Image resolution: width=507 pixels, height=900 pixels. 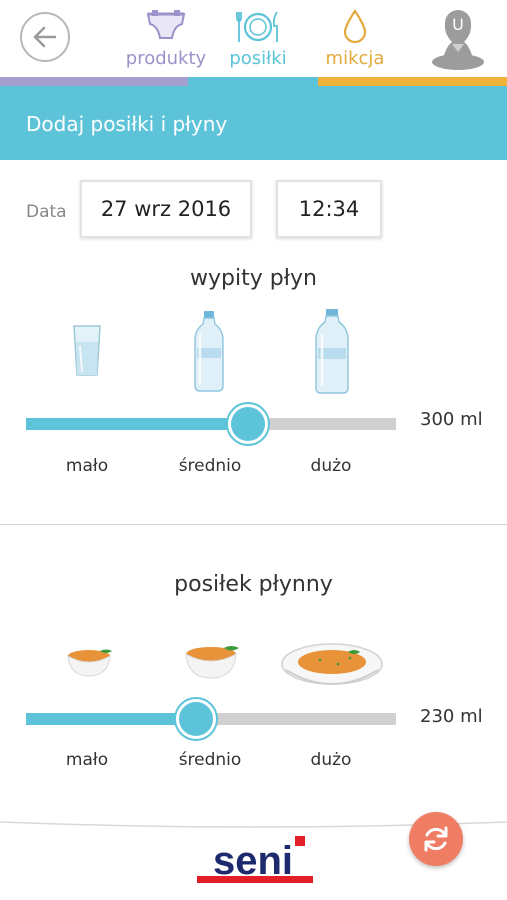 I want to click on date-field: 27 wrz 2016, so click(x=166, y=209).